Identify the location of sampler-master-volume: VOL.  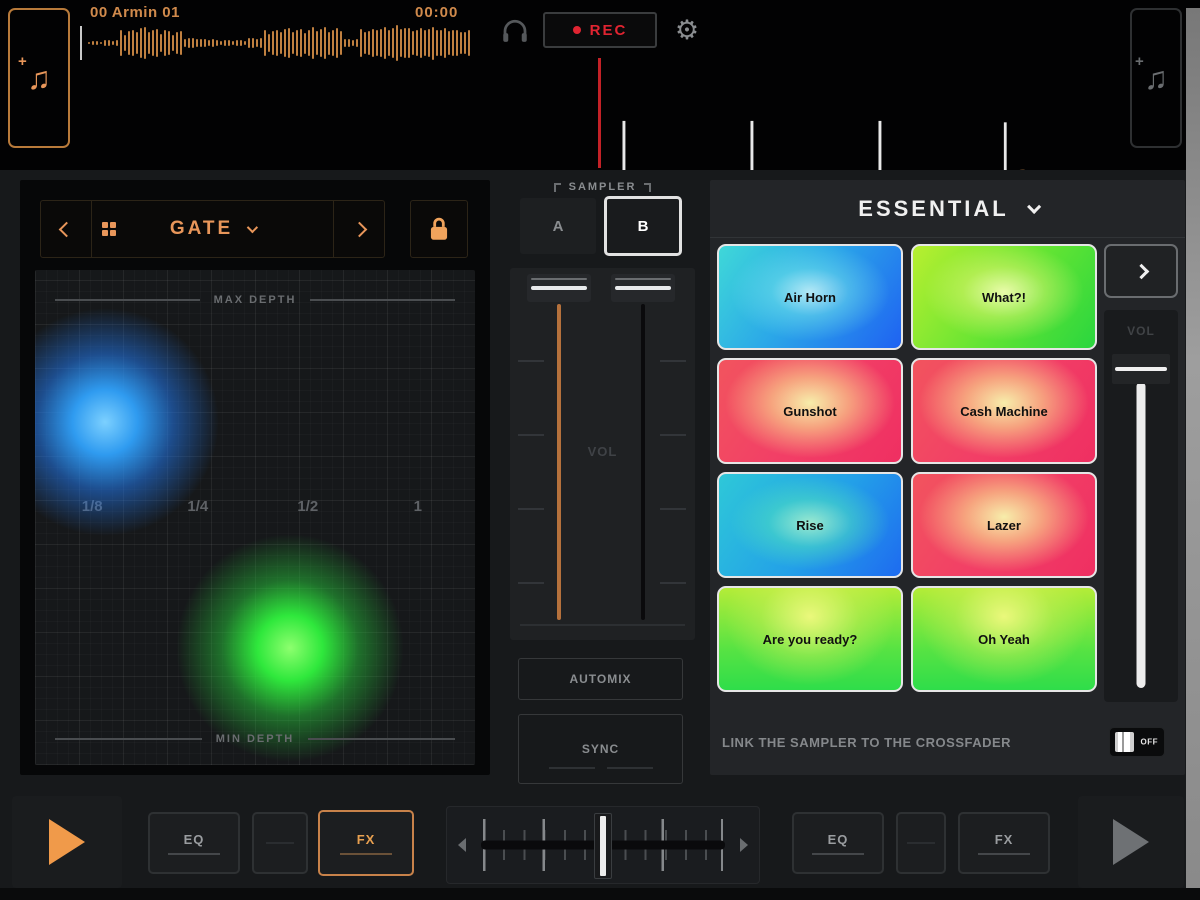
(1141, 506).